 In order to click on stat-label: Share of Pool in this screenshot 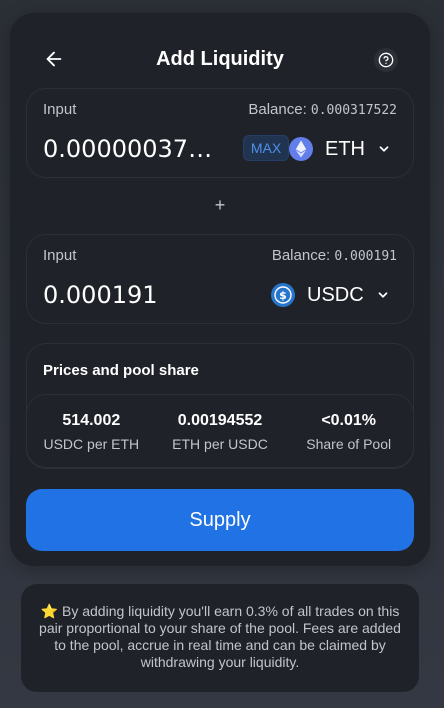, I will do `click(349, 444)`.